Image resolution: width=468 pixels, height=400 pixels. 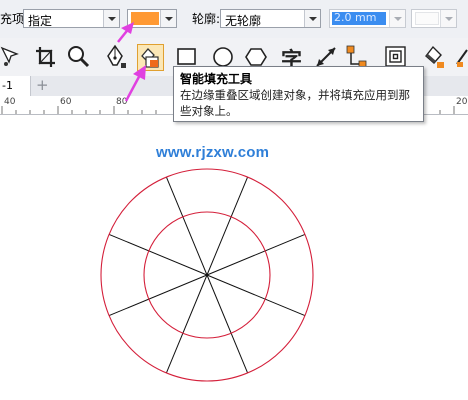 What do you see at coordinates (213, 152) in the screenshot?
I see `watermark-text: www.rjzxw.com` at bounding box center [213, 152].